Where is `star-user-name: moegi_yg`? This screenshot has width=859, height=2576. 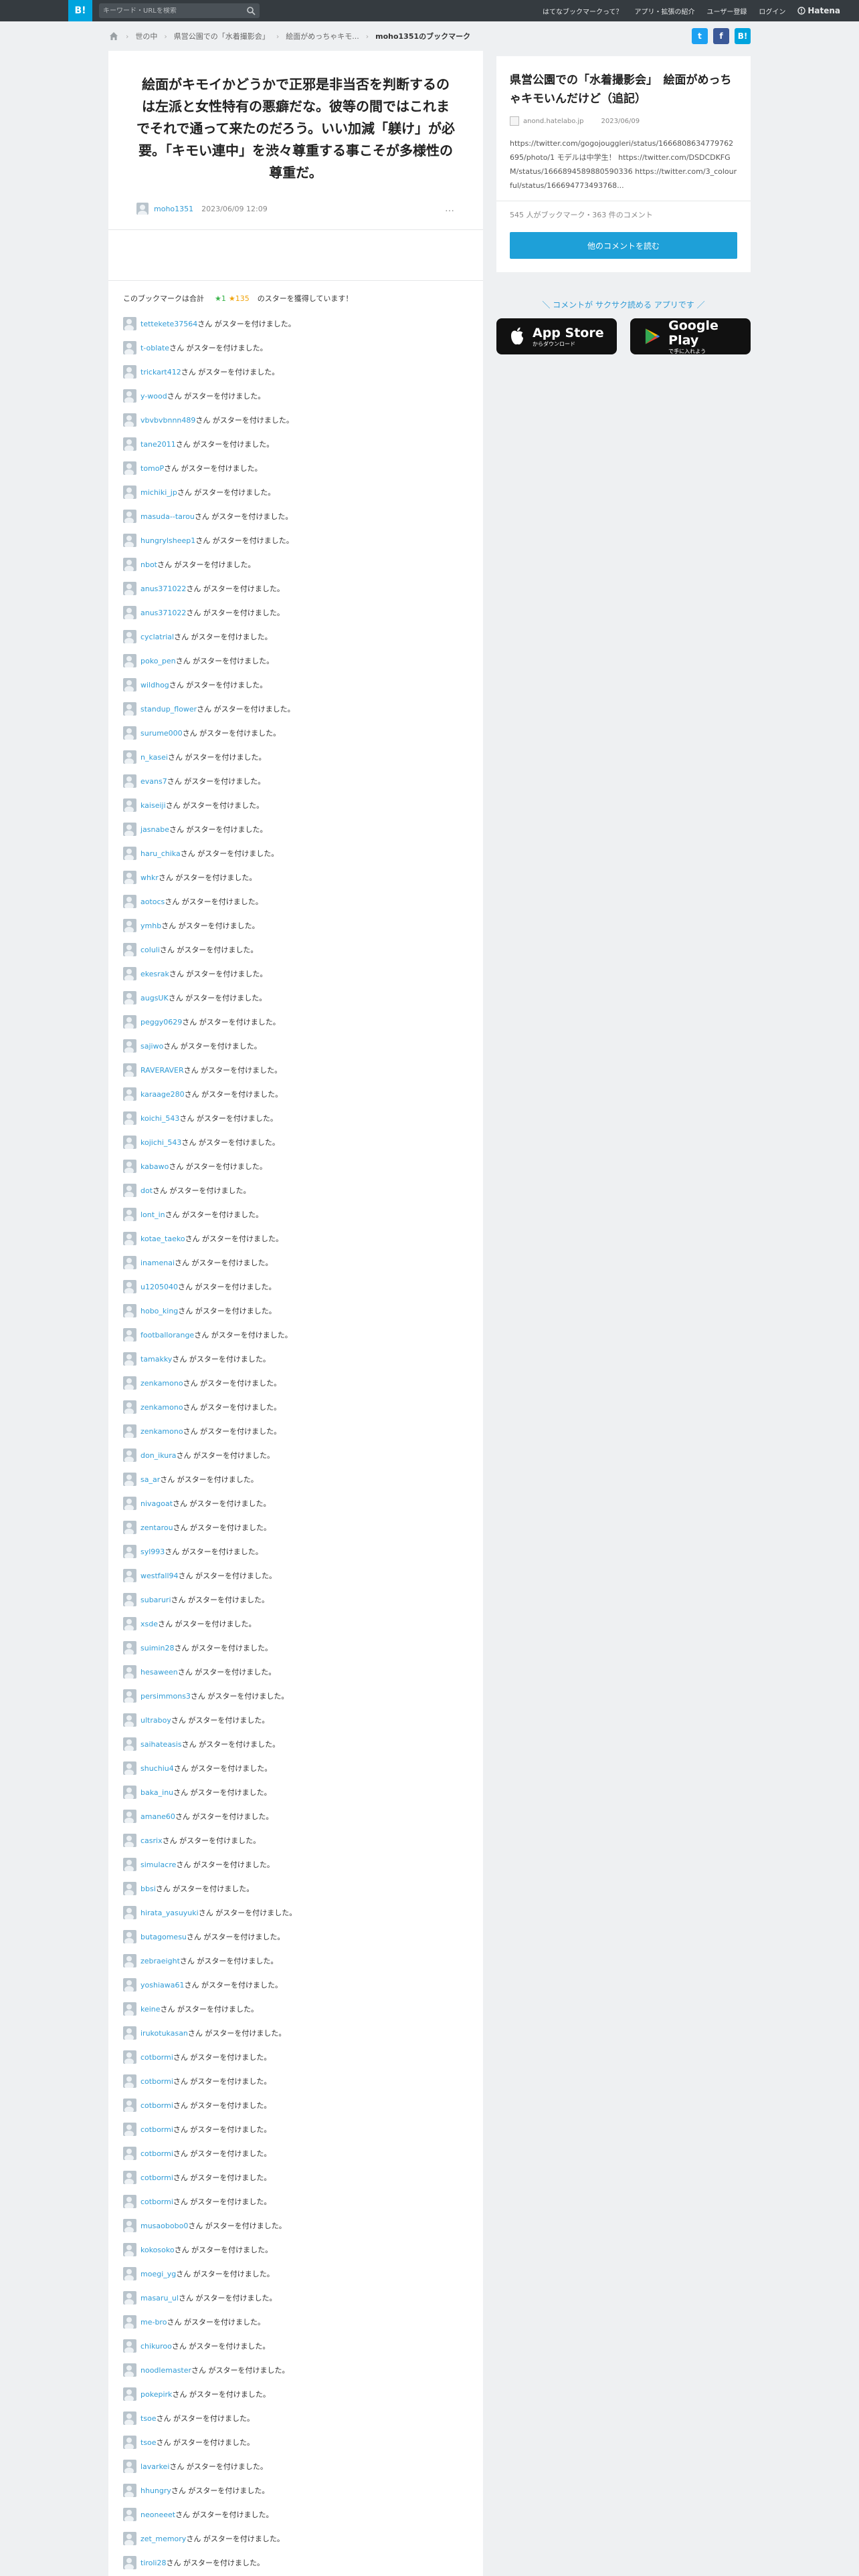 star-user-name: moegi_yg is located at coordinates (158, 2274).